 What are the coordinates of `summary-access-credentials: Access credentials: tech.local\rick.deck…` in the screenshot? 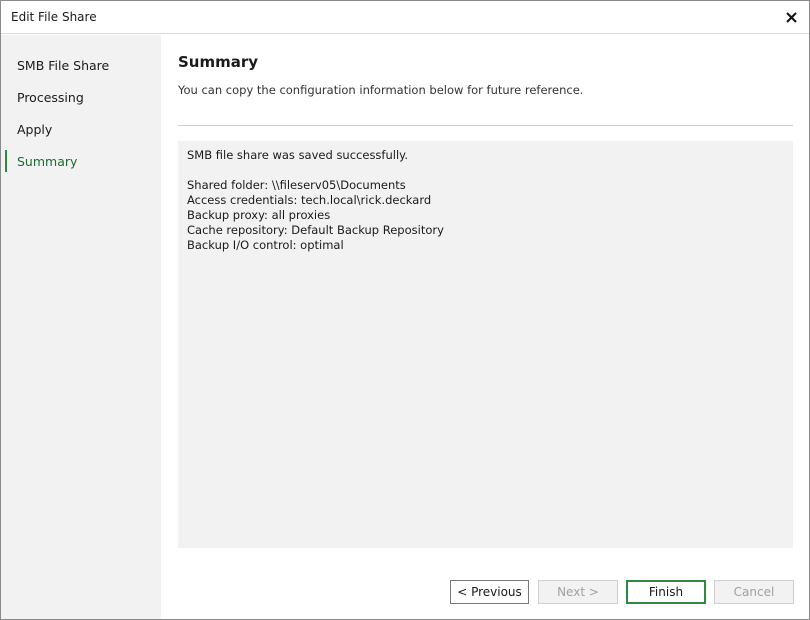 It's located at (309, 200).